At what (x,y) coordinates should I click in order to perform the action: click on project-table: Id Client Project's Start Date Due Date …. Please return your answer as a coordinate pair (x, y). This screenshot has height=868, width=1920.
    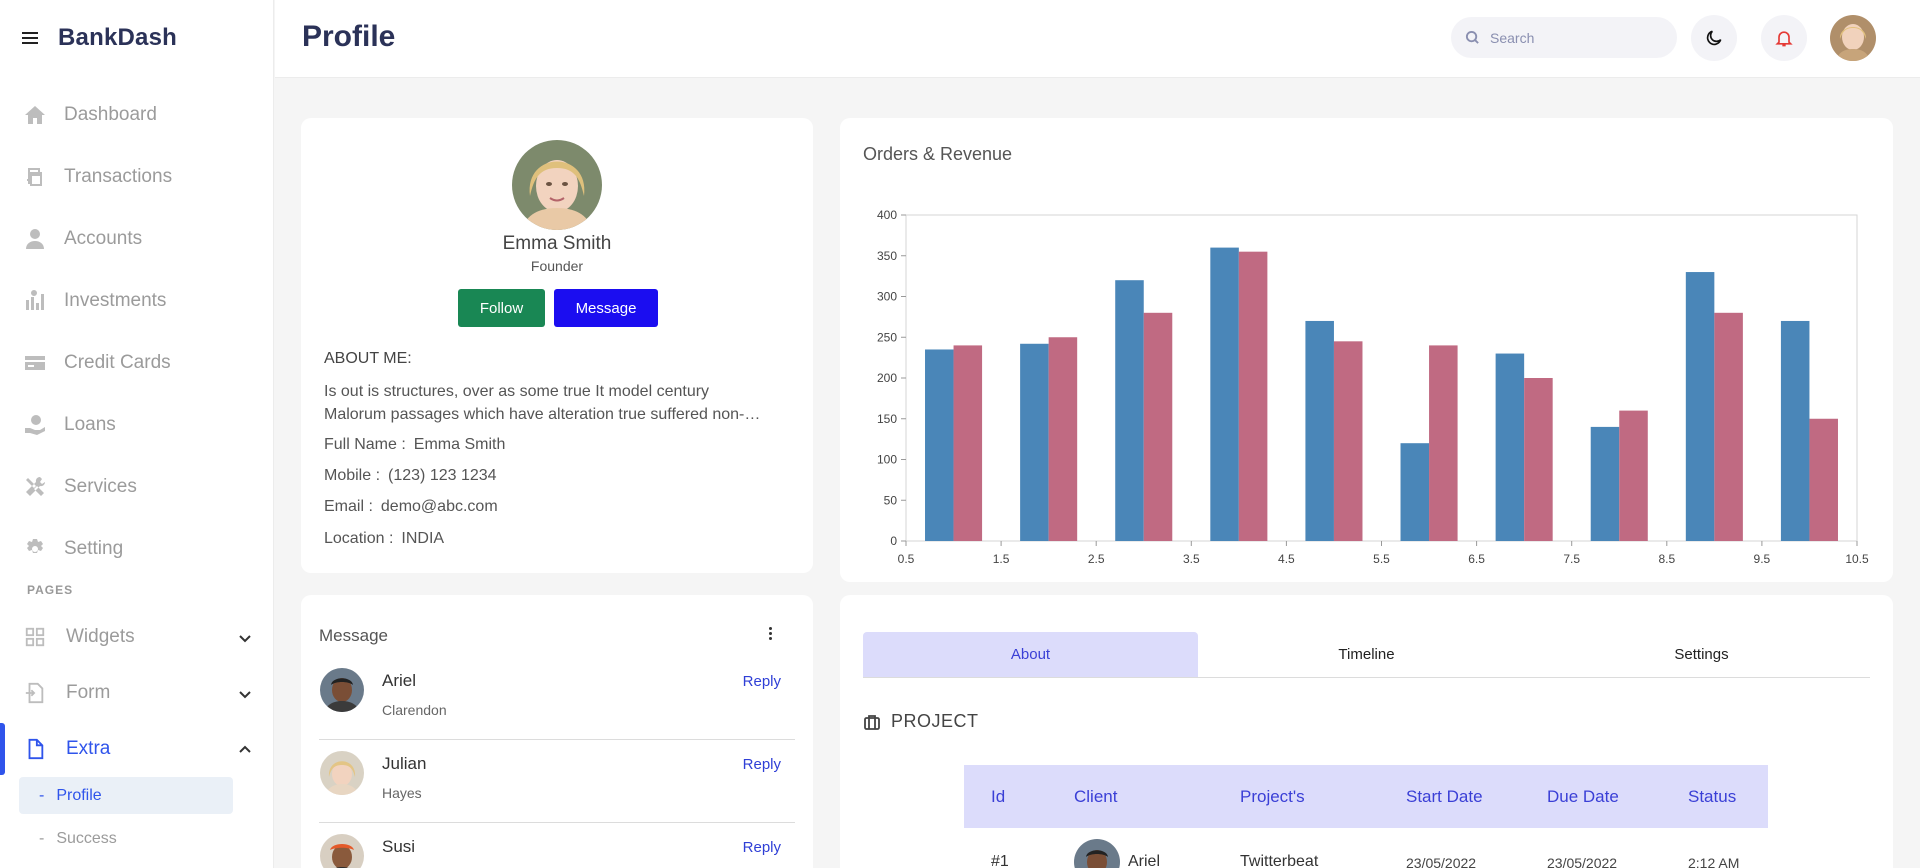
    Looking at the image, I should click on (1366, 816).